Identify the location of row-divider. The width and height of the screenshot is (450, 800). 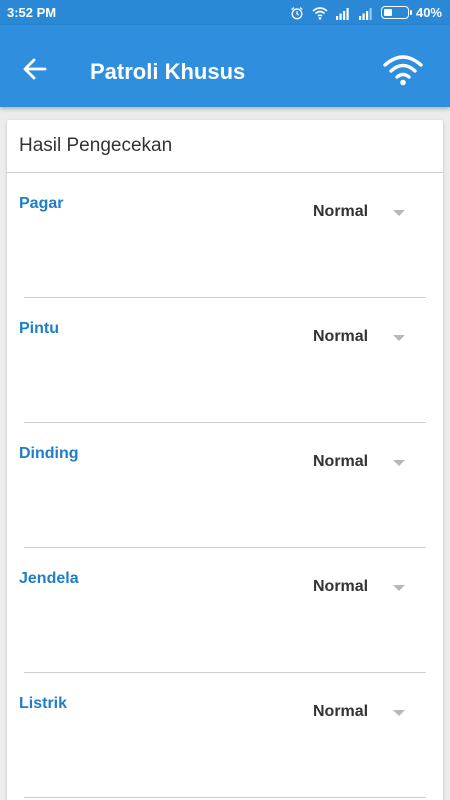
(225, 797).